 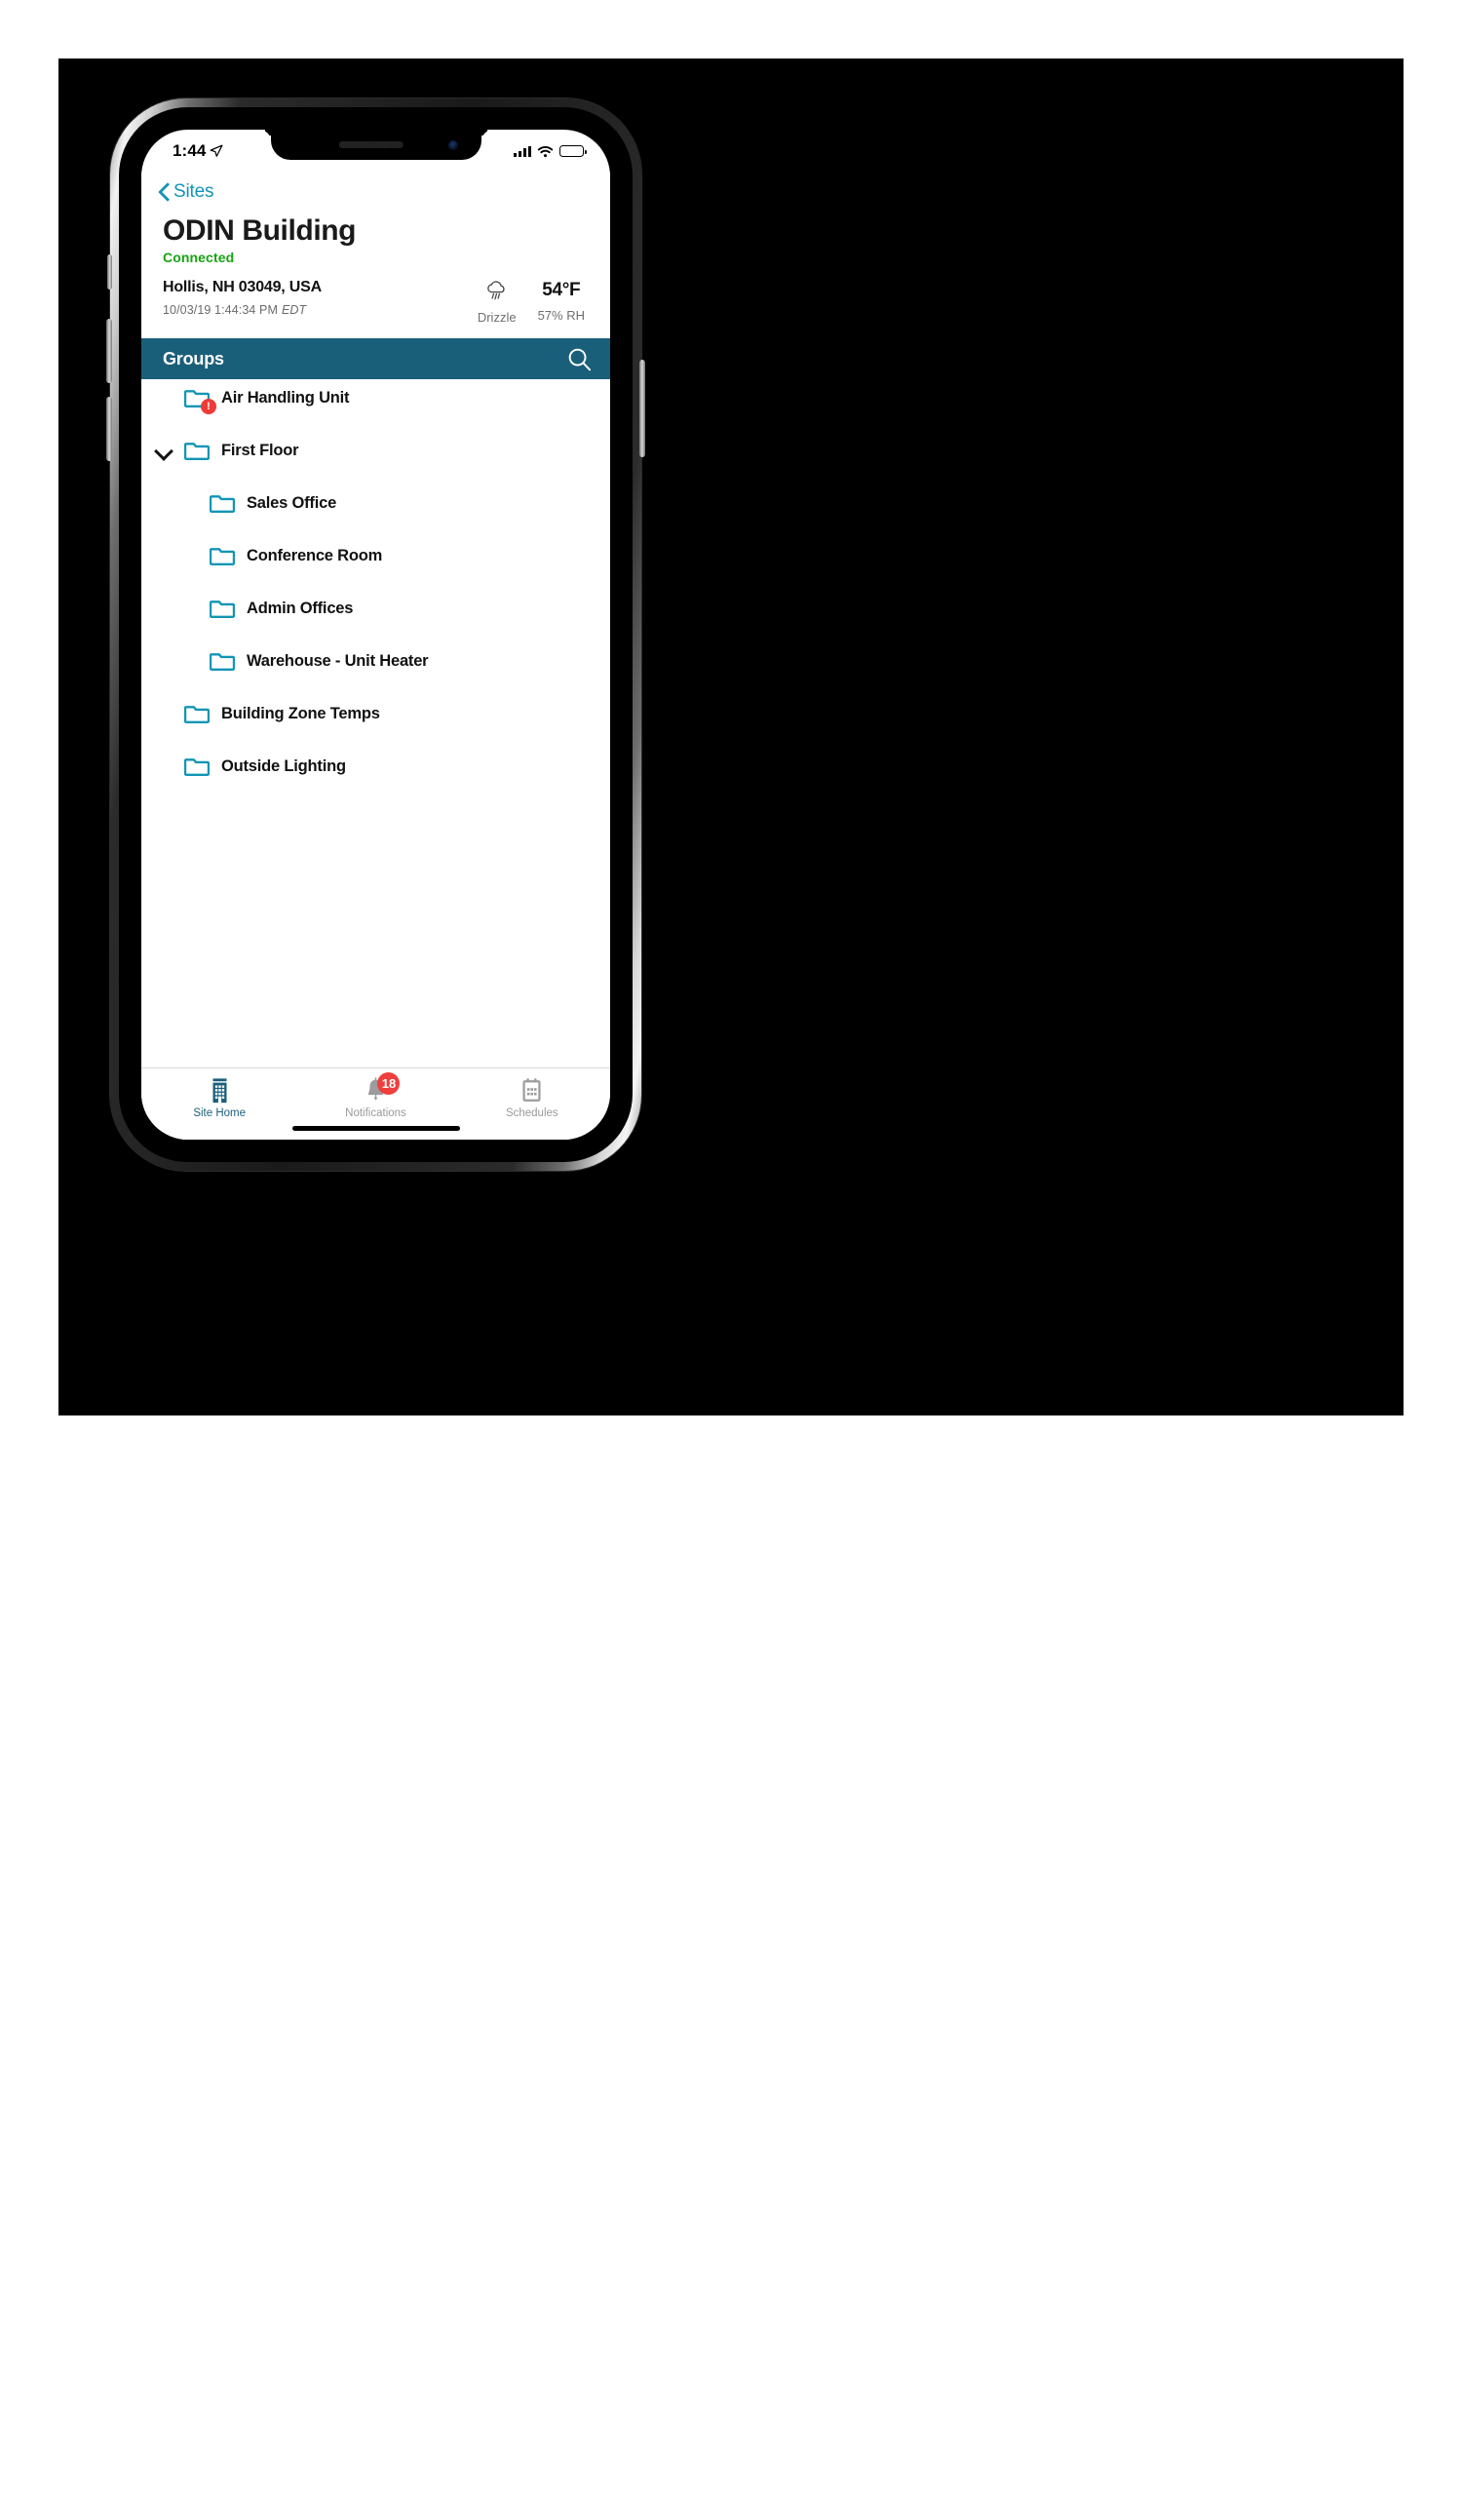 What do you see at coordinates (294, 310) in the screenshot?
I see `site-timezone: EDT` at bounding box center [294, 310].